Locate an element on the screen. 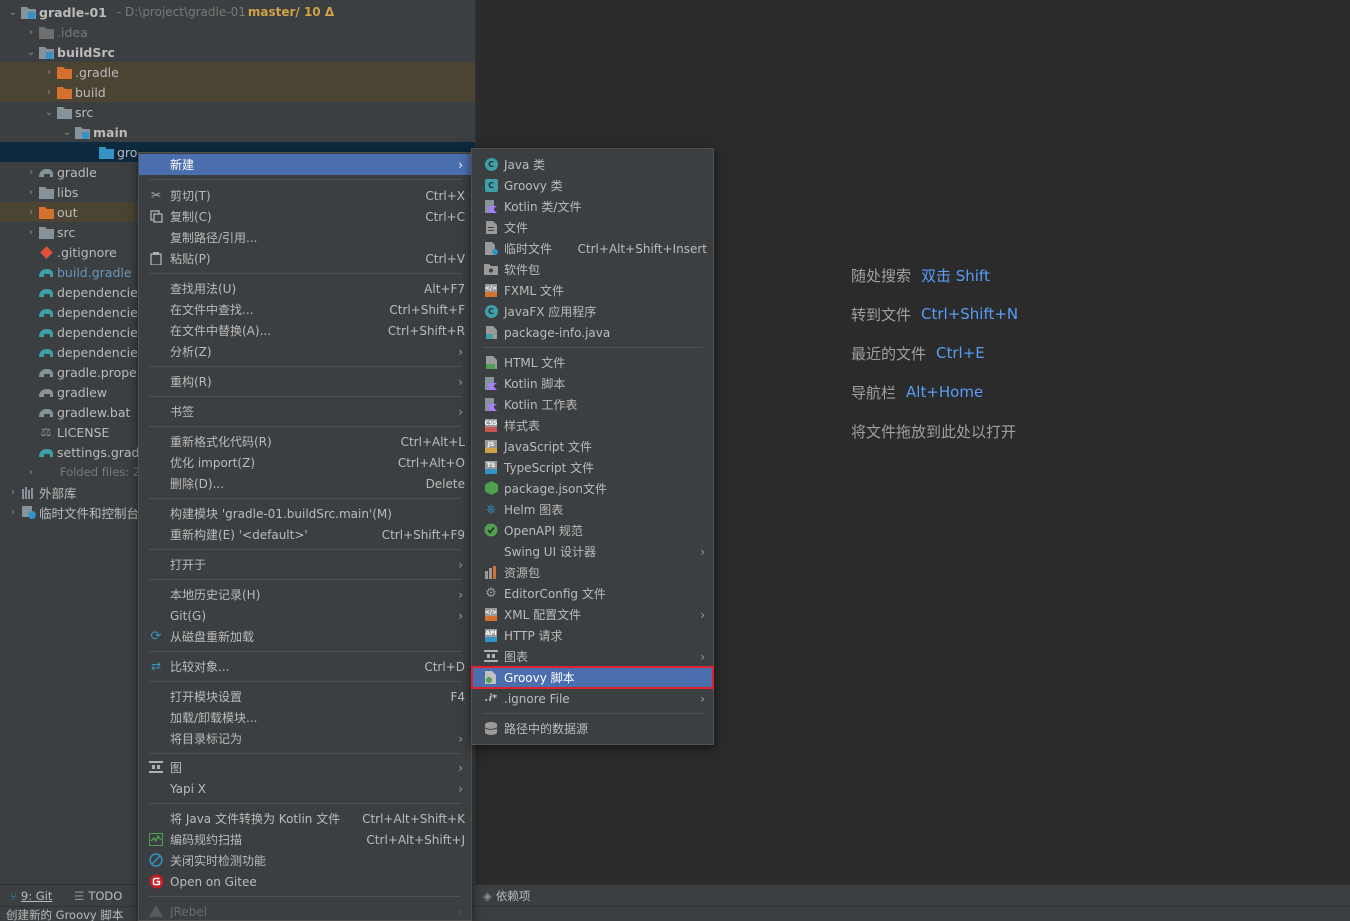  submenu-item-xml-config: </> XML 配置文件 › is located at coordinates (592, 614).